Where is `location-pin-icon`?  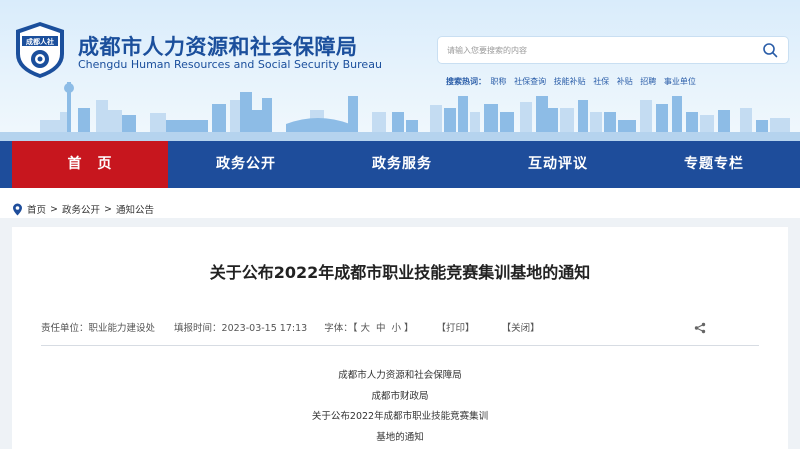 location-pin-icon is located at coordinates (17, 209).